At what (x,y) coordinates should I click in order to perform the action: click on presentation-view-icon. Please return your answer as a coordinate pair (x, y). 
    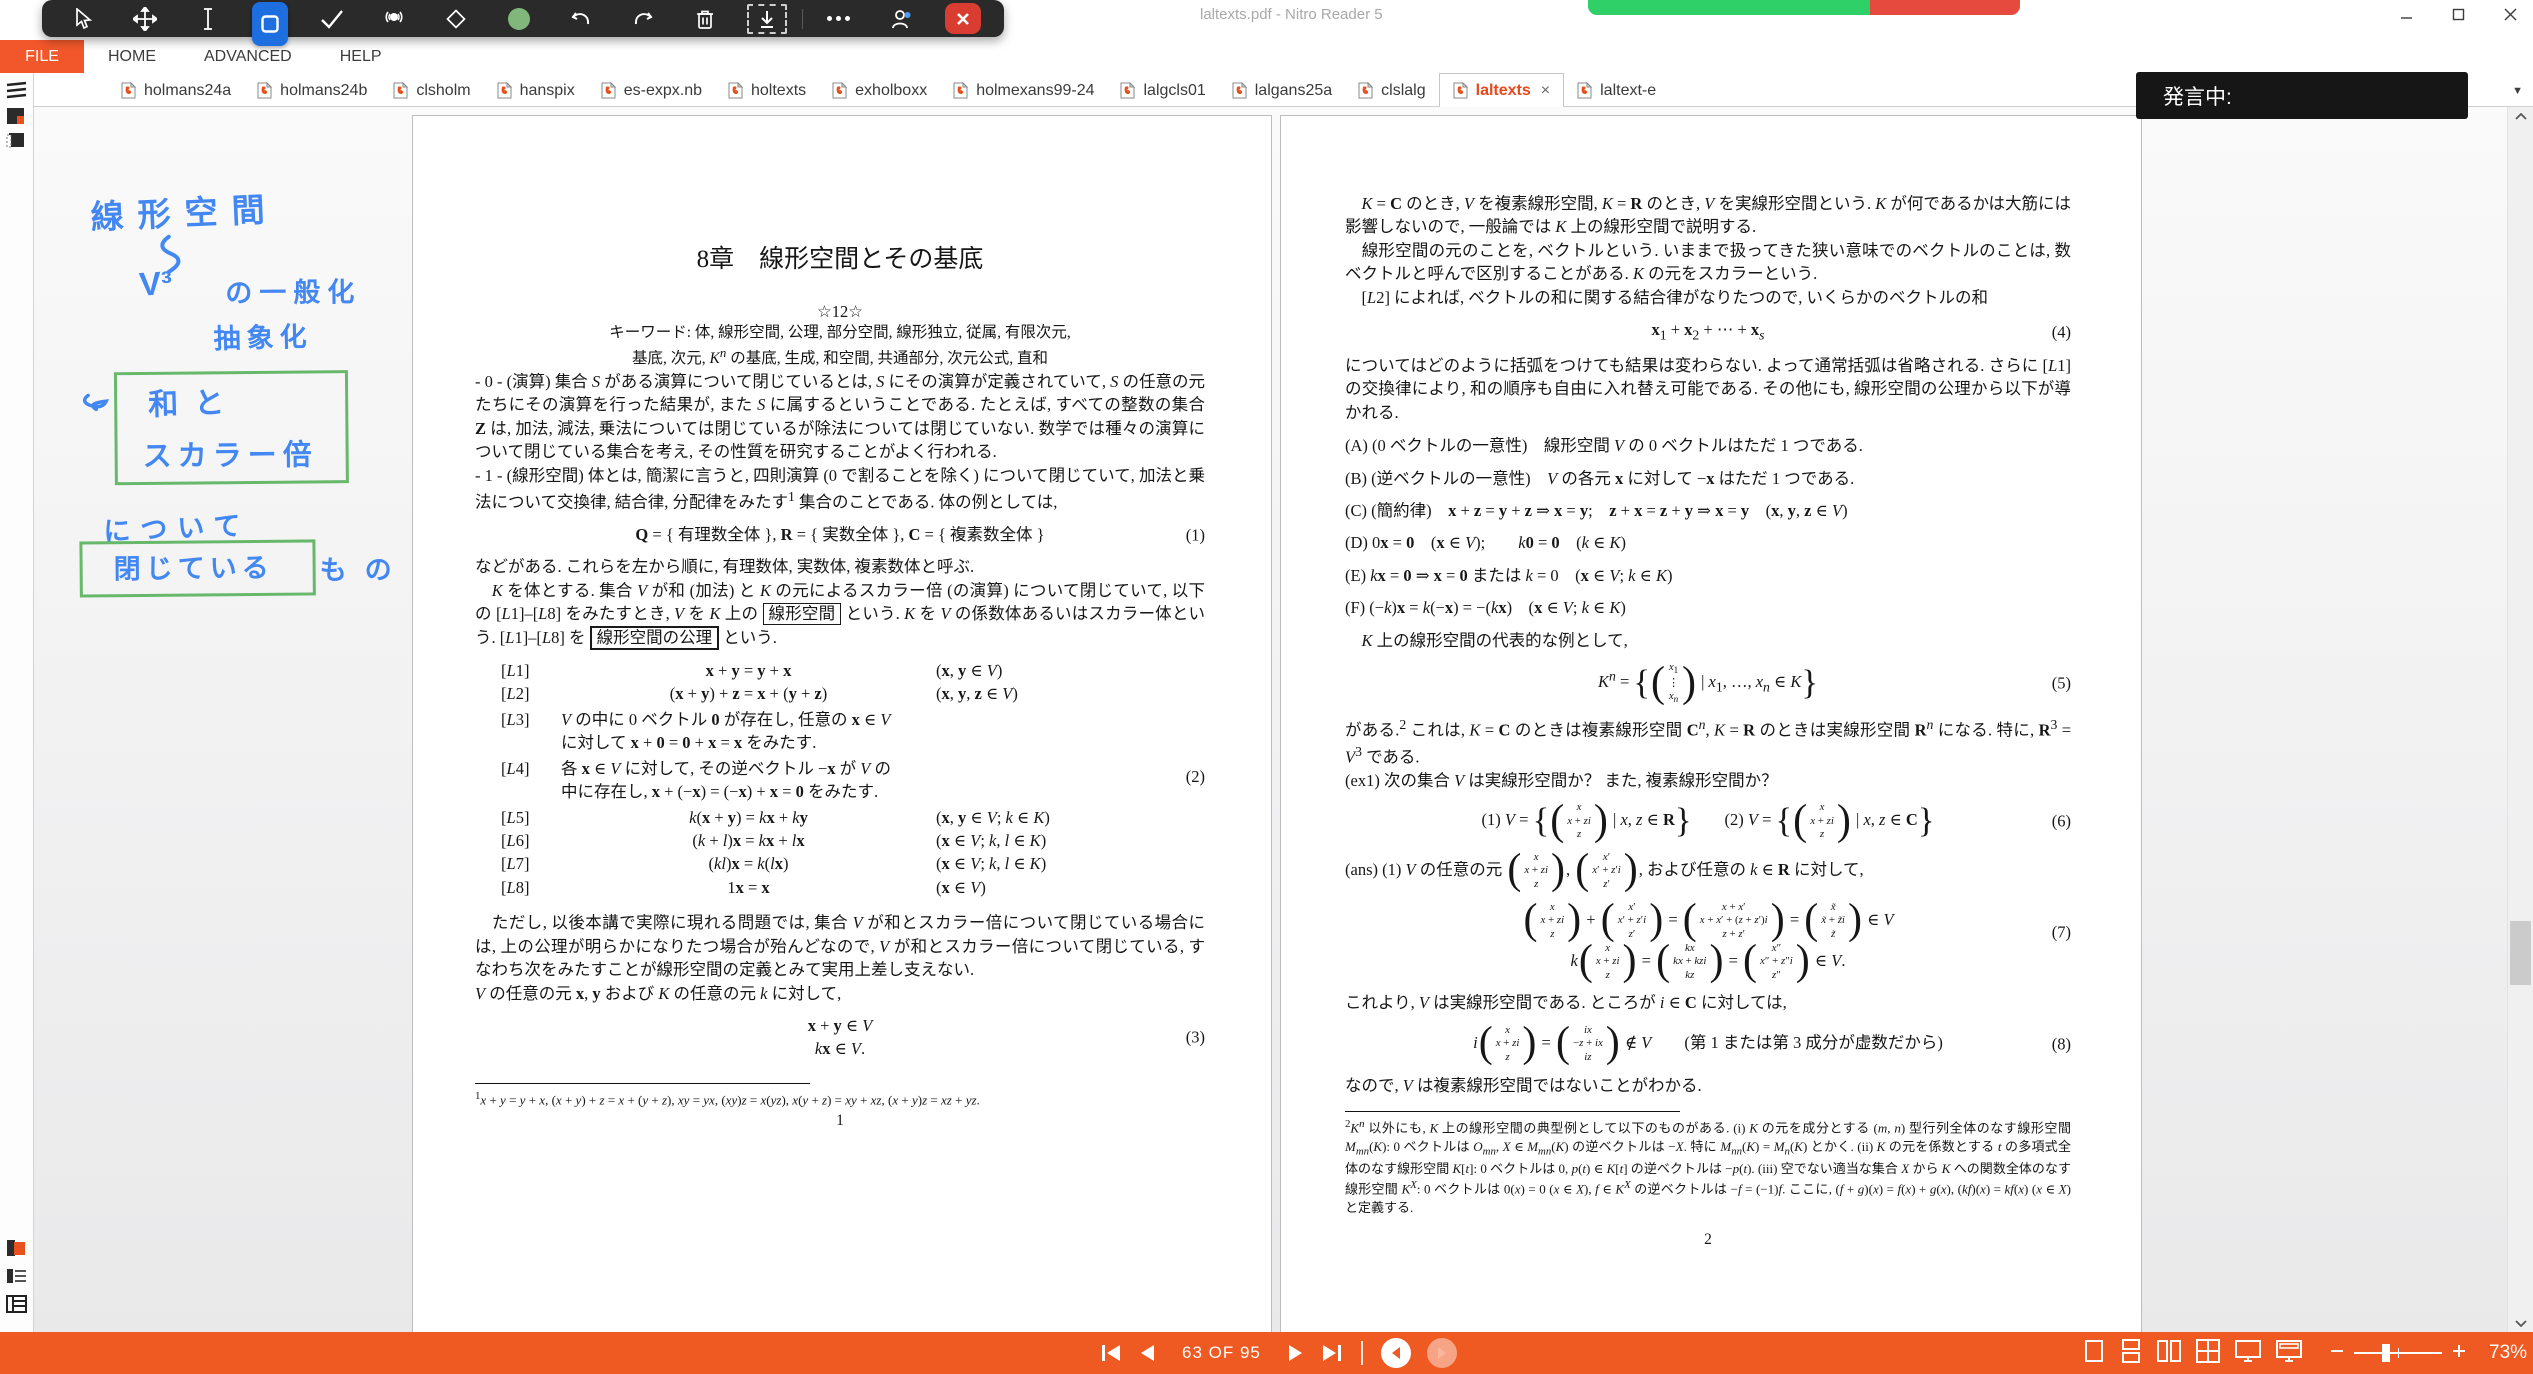
    Looking at the image, I should click on (2289, 1353).